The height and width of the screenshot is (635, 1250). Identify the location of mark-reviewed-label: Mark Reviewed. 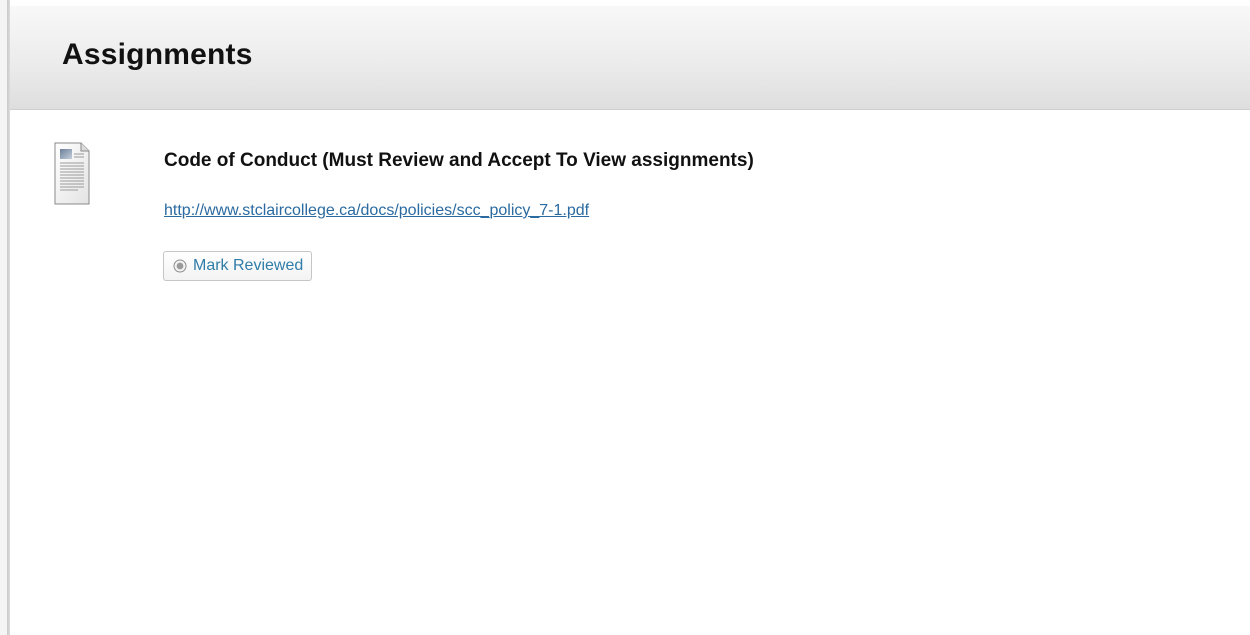
(248, 265).